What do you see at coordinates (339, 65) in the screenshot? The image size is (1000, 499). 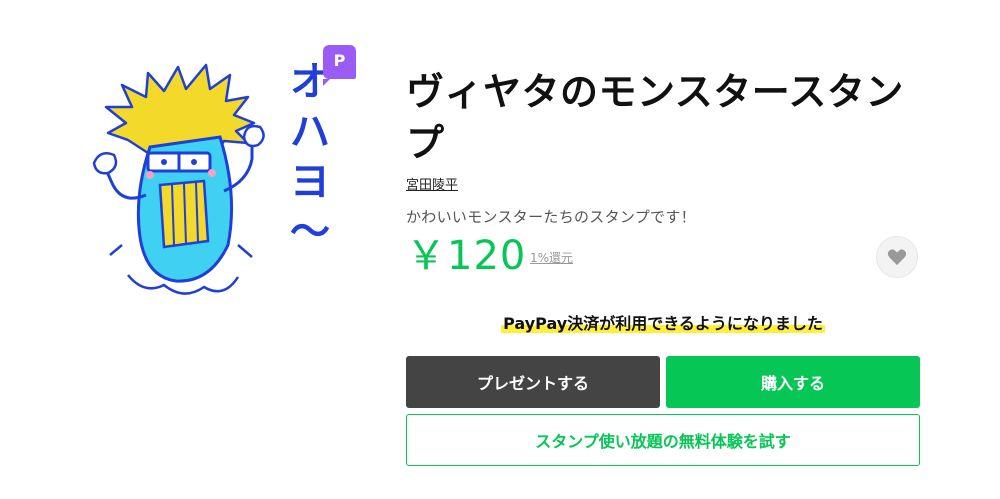 I see `premium-badge: P` at bounding box center [339, 65].